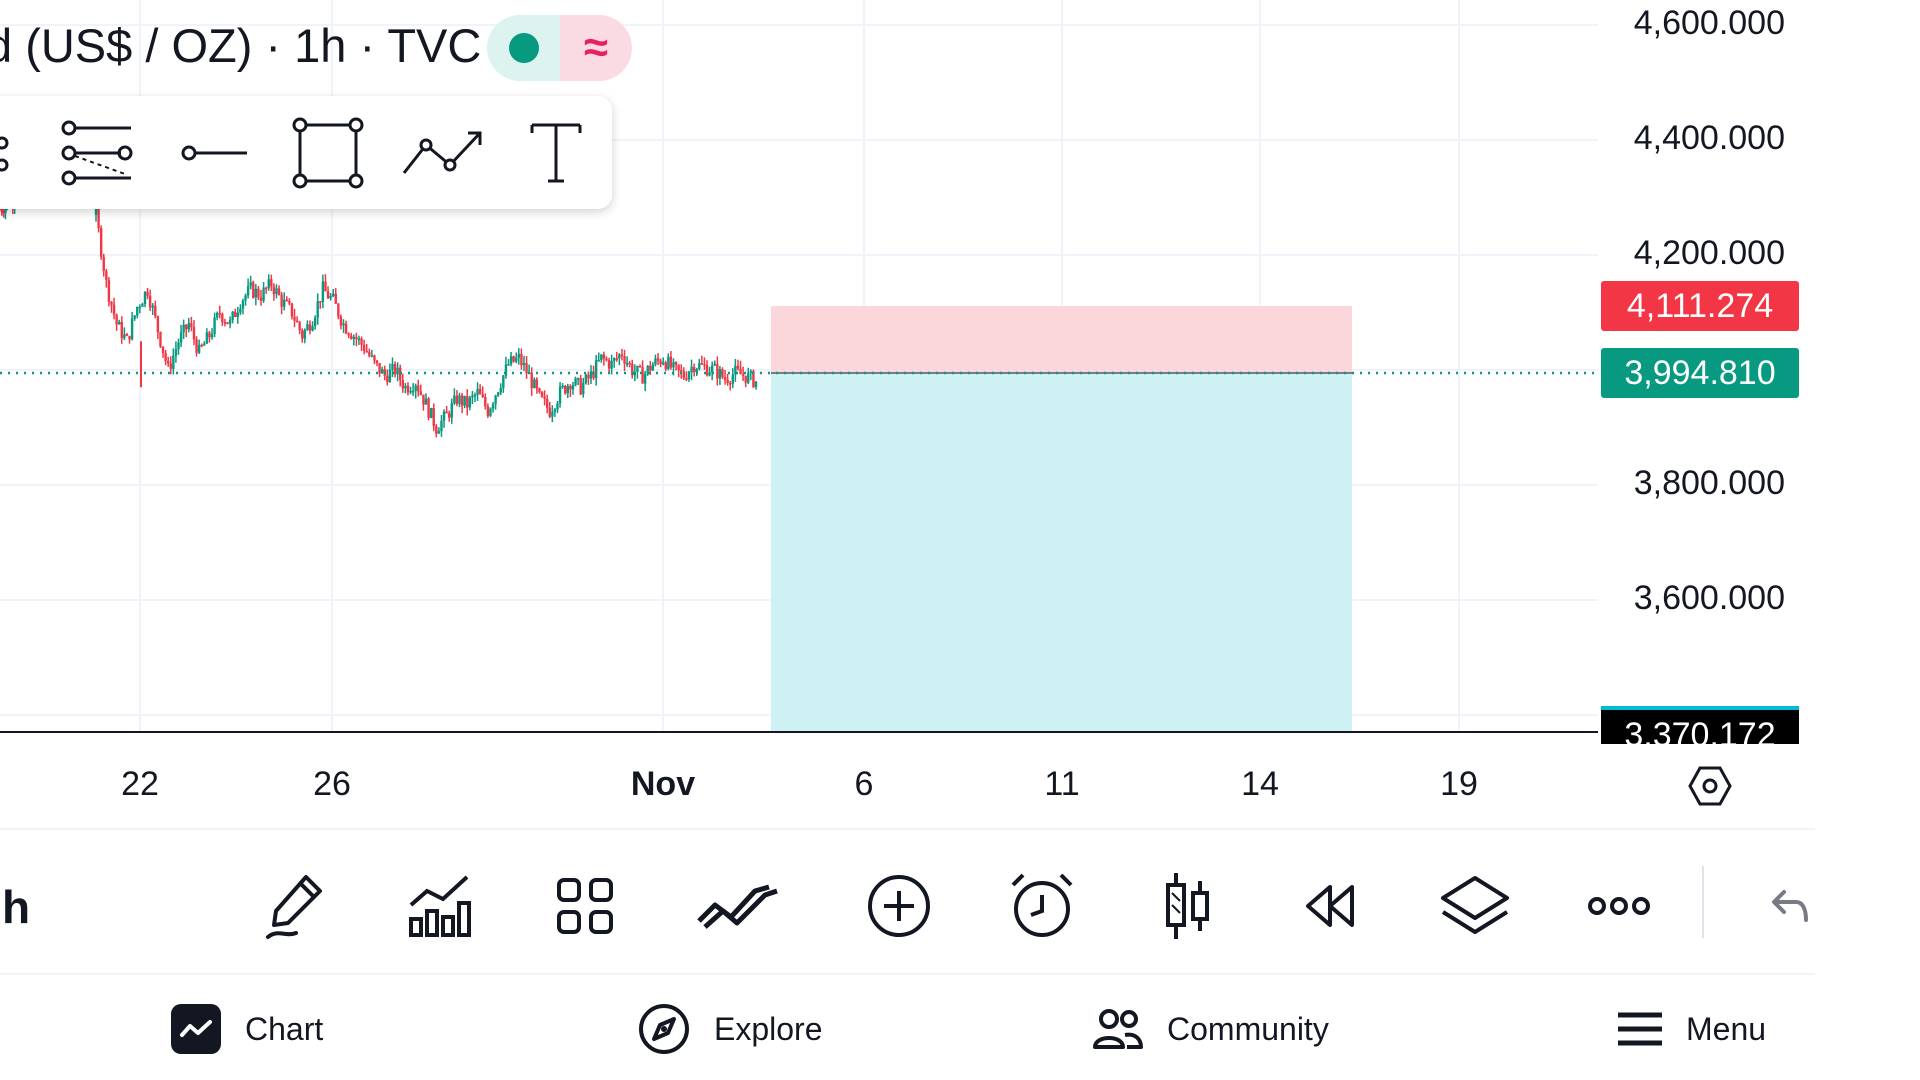  Describe the element at coordinates (738, 906) in the screenshot. I see `compare-symbols-icon` at that location.